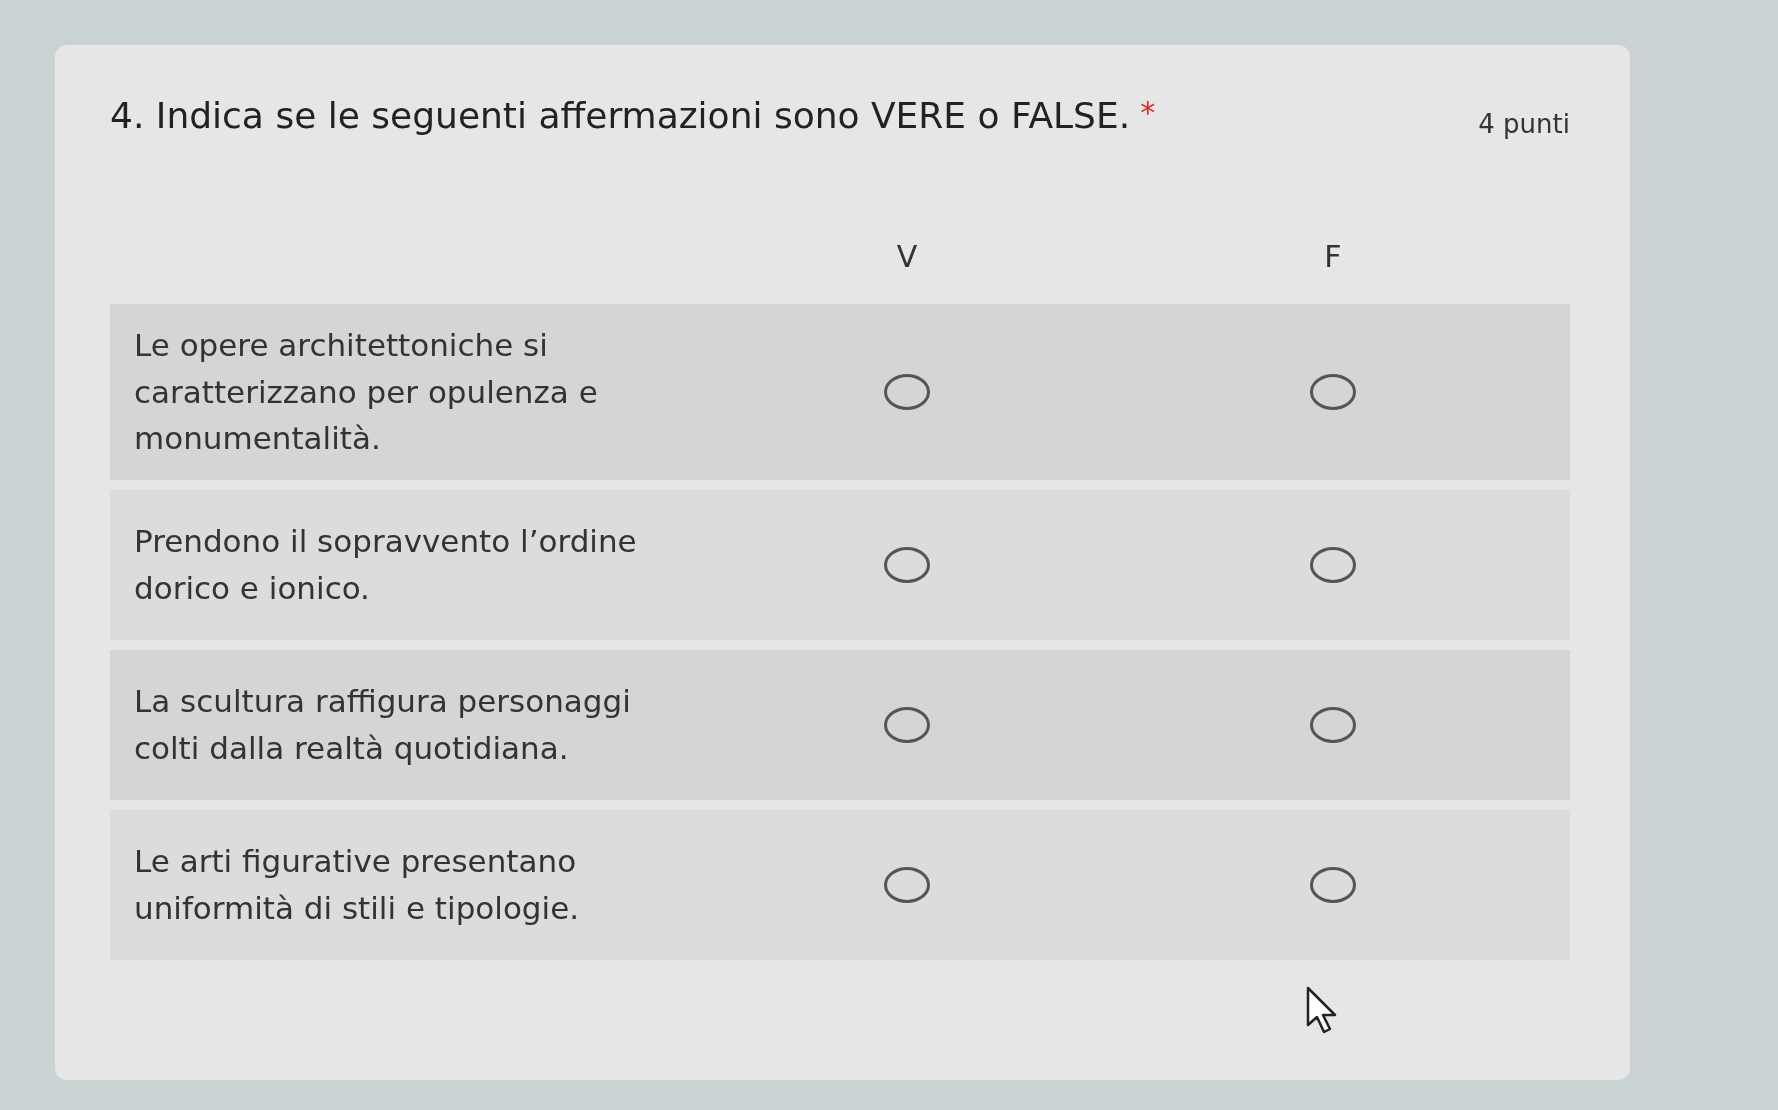  What do you see at coordinates (357, 885) in the screenshot?
I see `statement-text: Le arti figurative presentano uniformità di stili e tipologie.` at bounding box center [357, 885].